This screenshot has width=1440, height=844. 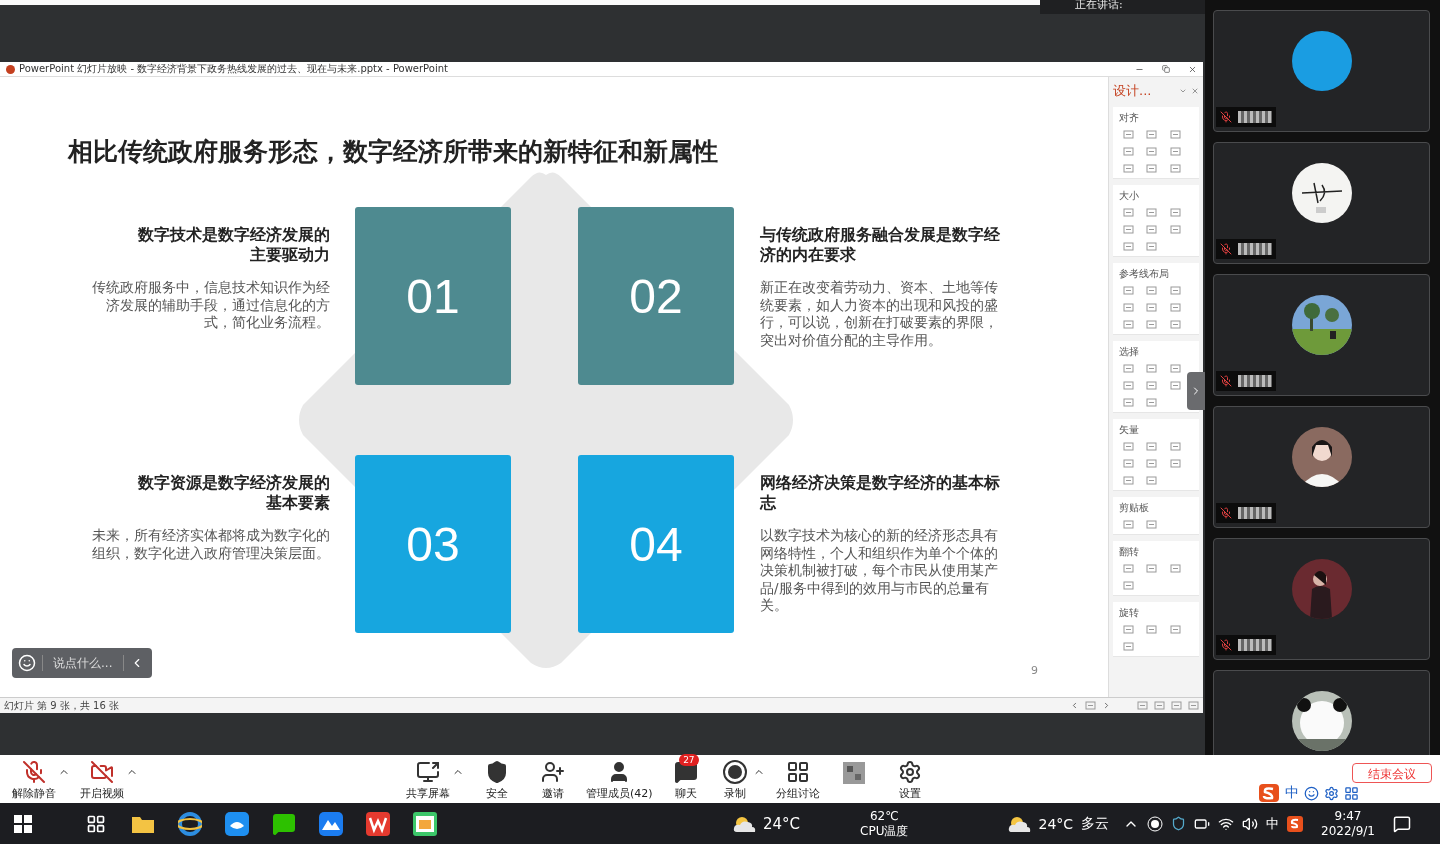 I want to click on dropdown-icon, so click(x=1183, y=91).